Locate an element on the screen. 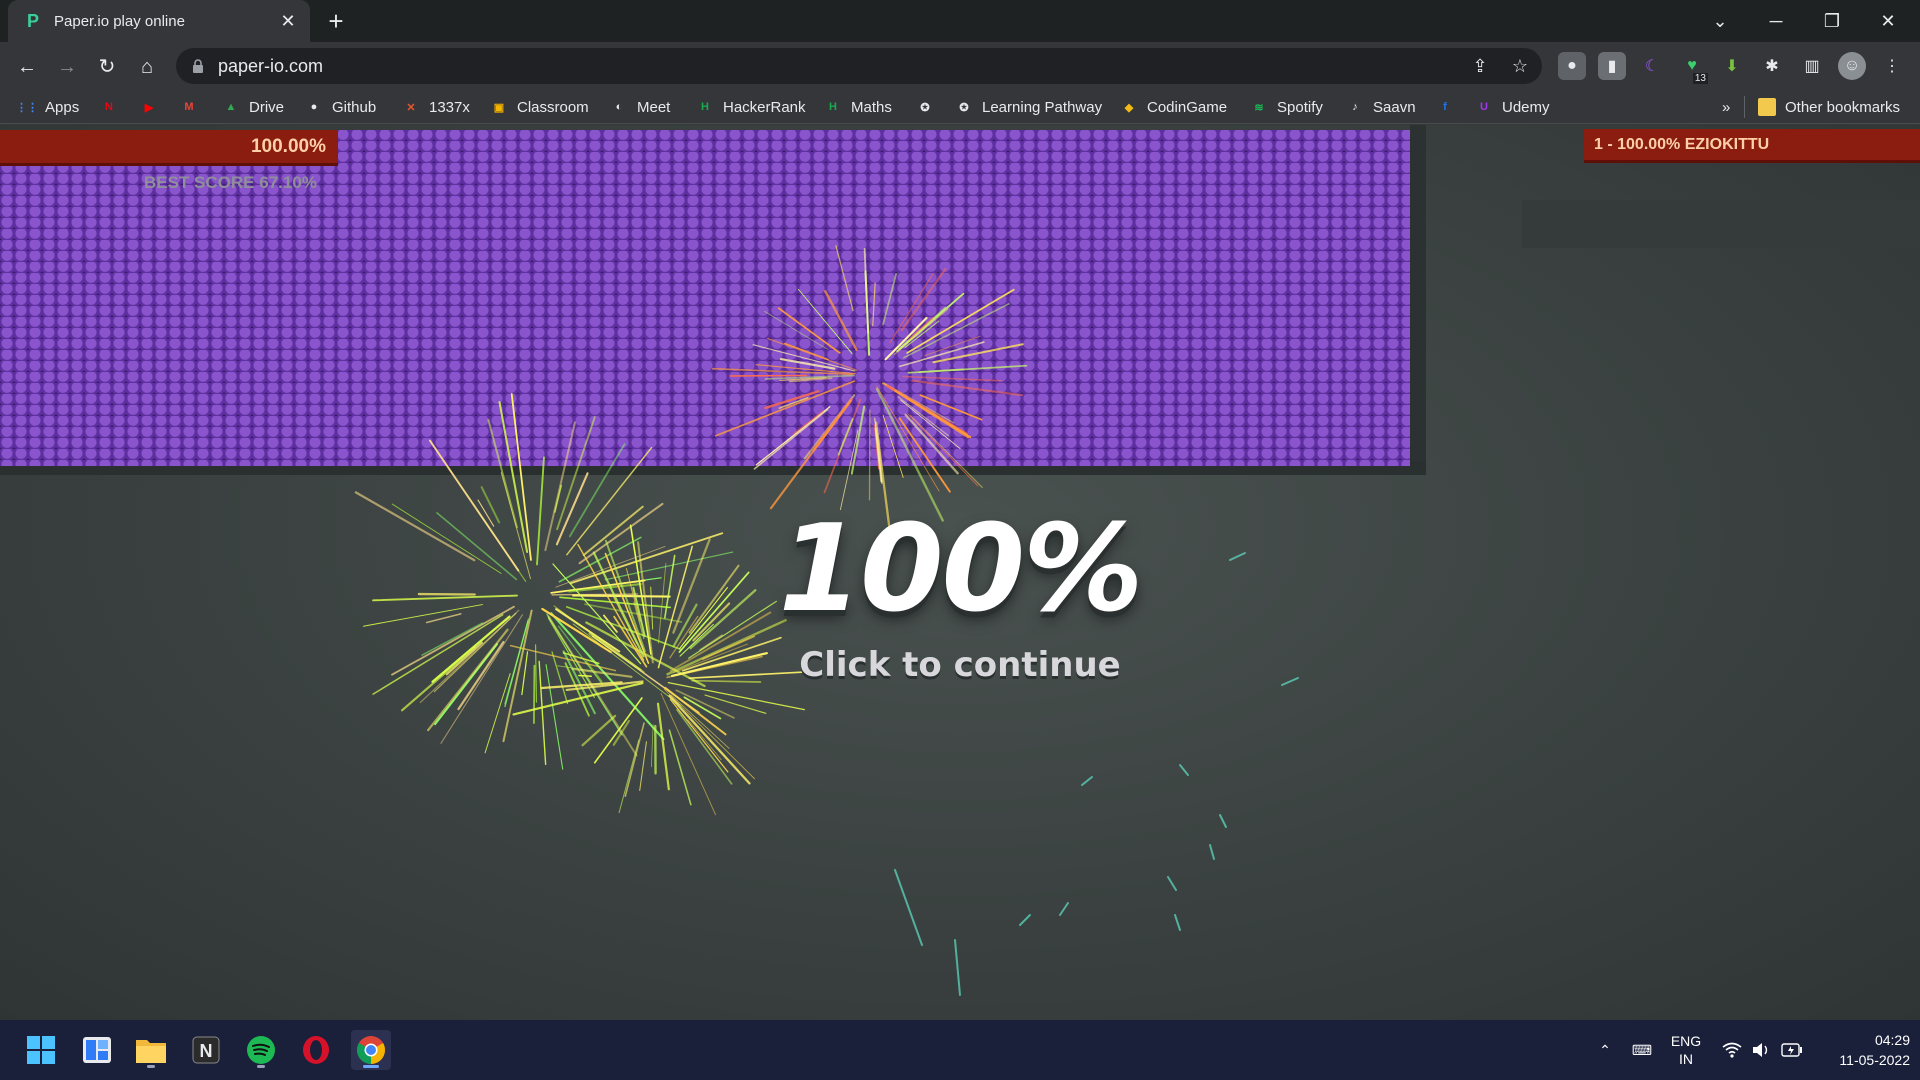 This screenshot has width=1920, height=1080. clock: 04:29 11-05-2022 is located at coordinates (1862, 1050).